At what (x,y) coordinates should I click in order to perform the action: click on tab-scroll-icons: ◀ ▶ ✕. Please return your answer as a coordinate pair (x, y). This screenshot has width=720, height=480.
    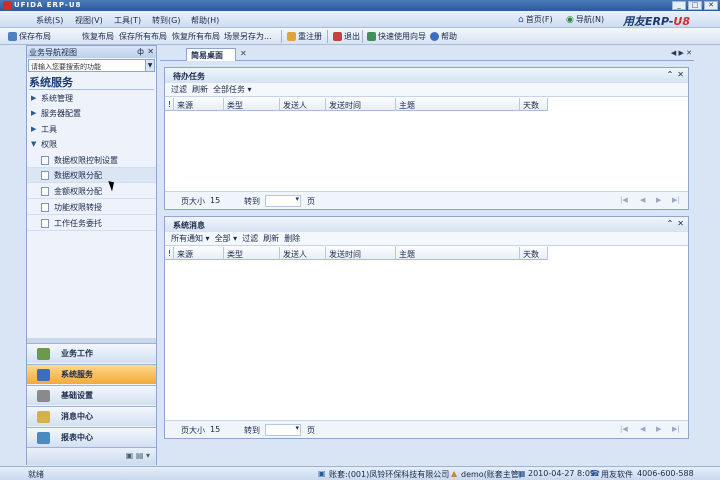
    Looking at the image, I should click on (681, 53).